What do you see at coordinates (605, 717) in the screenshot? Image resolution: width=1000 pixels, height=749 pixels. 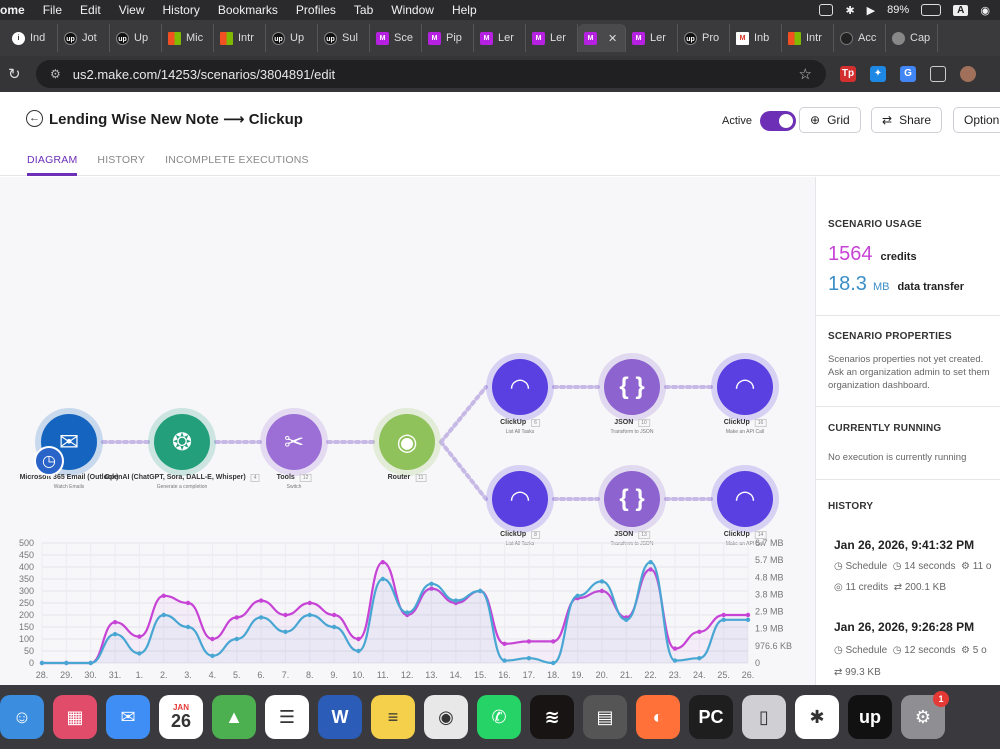 I see `dock-calculator-icon: ▤` at bounding box center [605, 717].